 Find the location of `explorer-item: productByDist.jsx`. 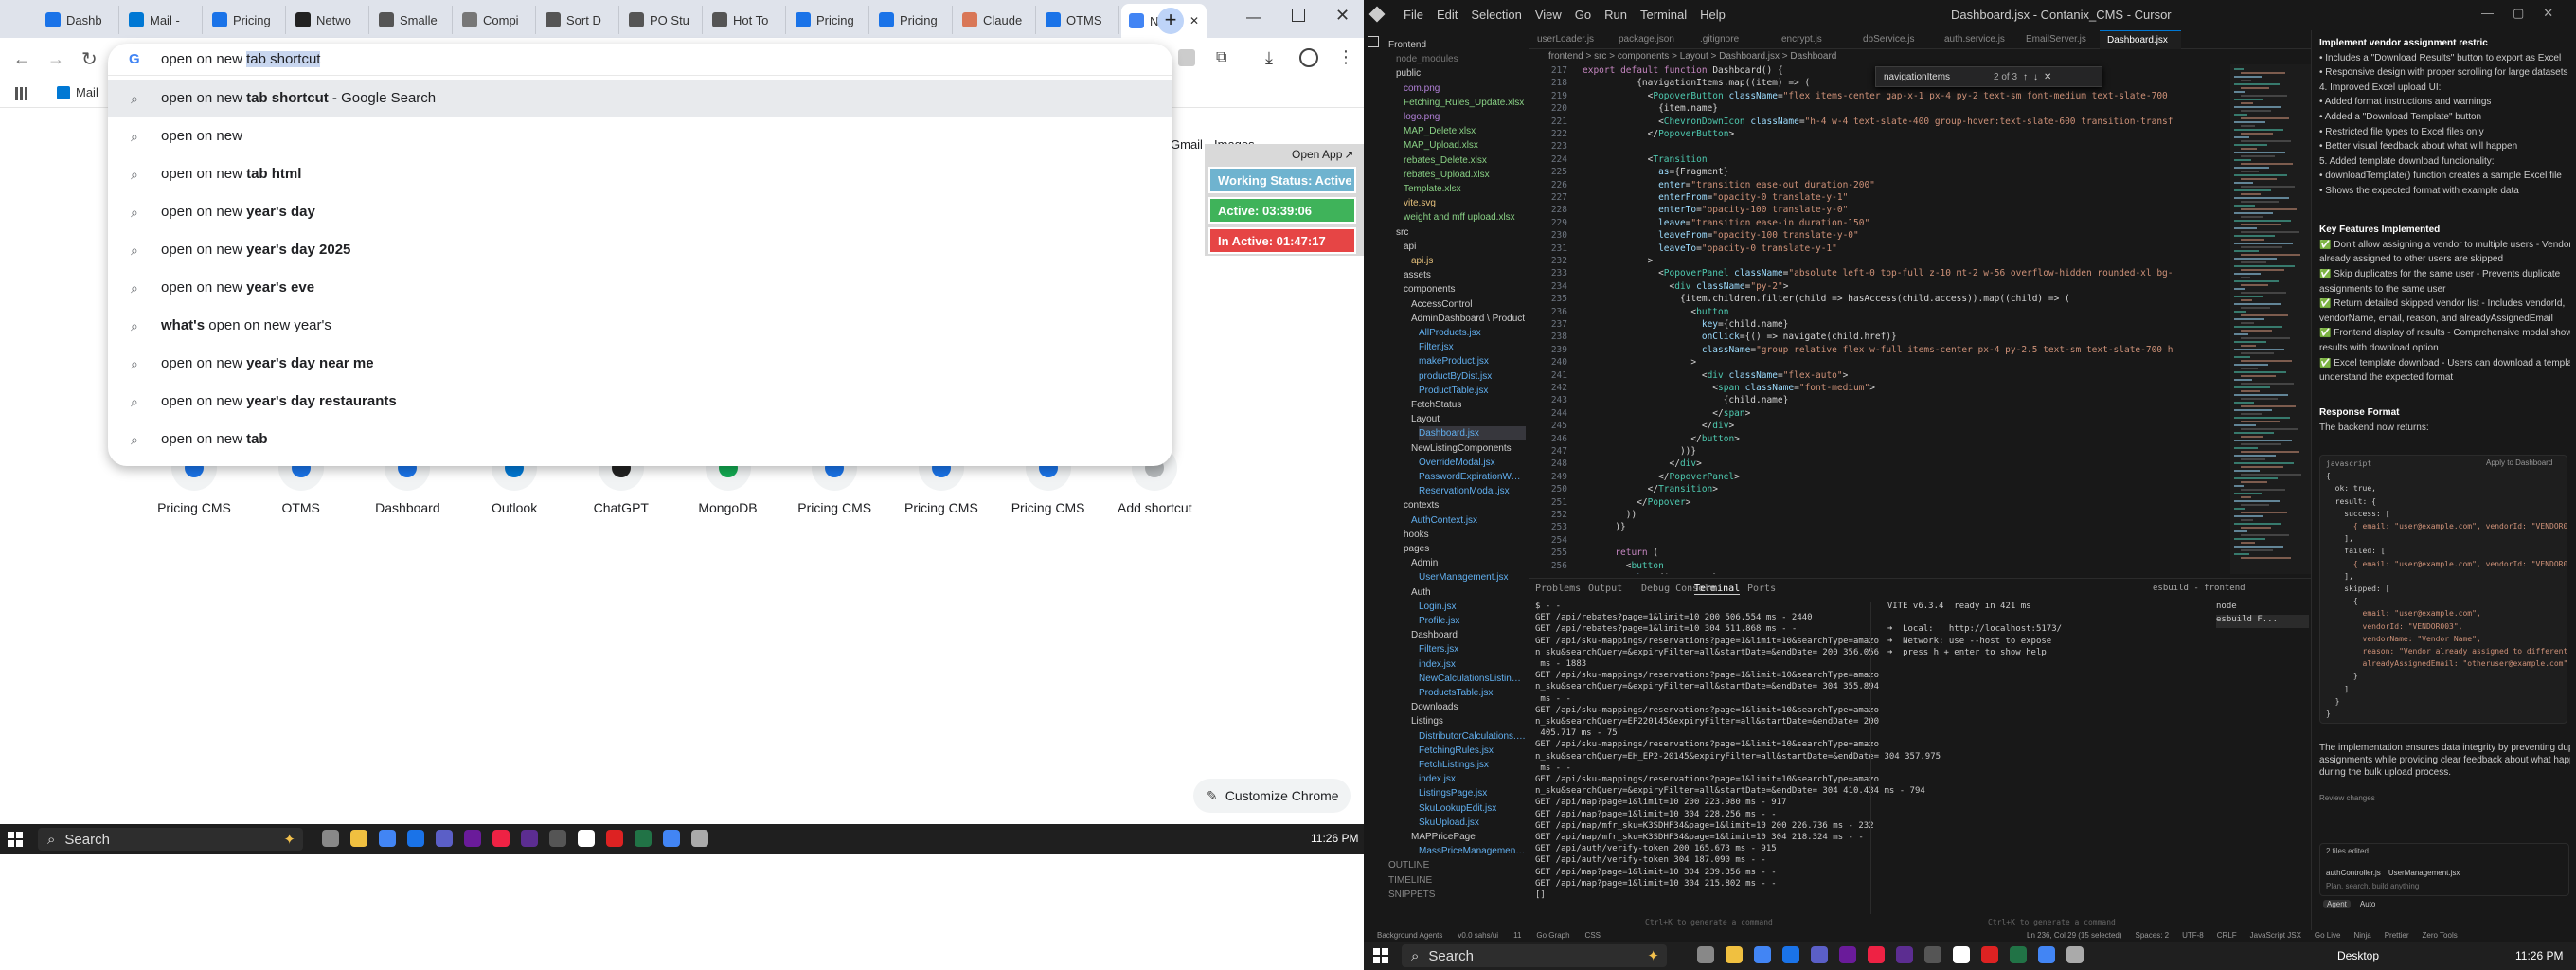

explorer-item: productByDist.jsx is located at coordinates (1472, 376).